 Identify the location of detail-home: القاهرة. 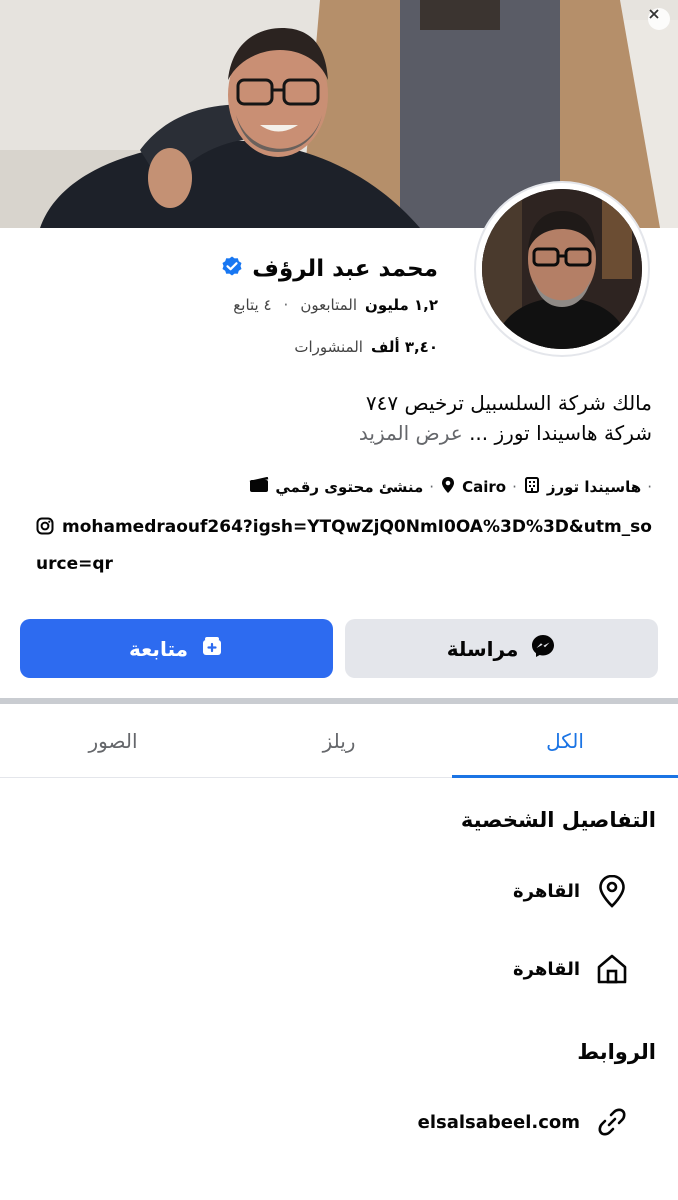
(571, 969).